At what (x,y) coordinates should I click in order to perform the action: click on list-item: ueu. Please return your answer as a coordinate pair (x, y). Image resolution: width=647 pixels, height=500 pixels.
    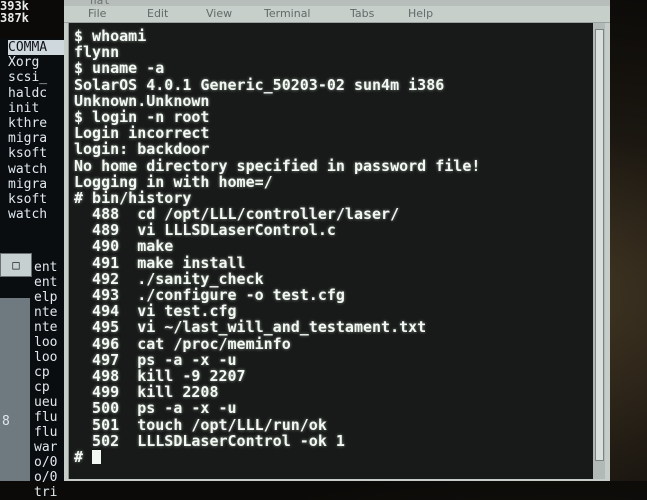
    Looking at the image, I should click on (50, 402).